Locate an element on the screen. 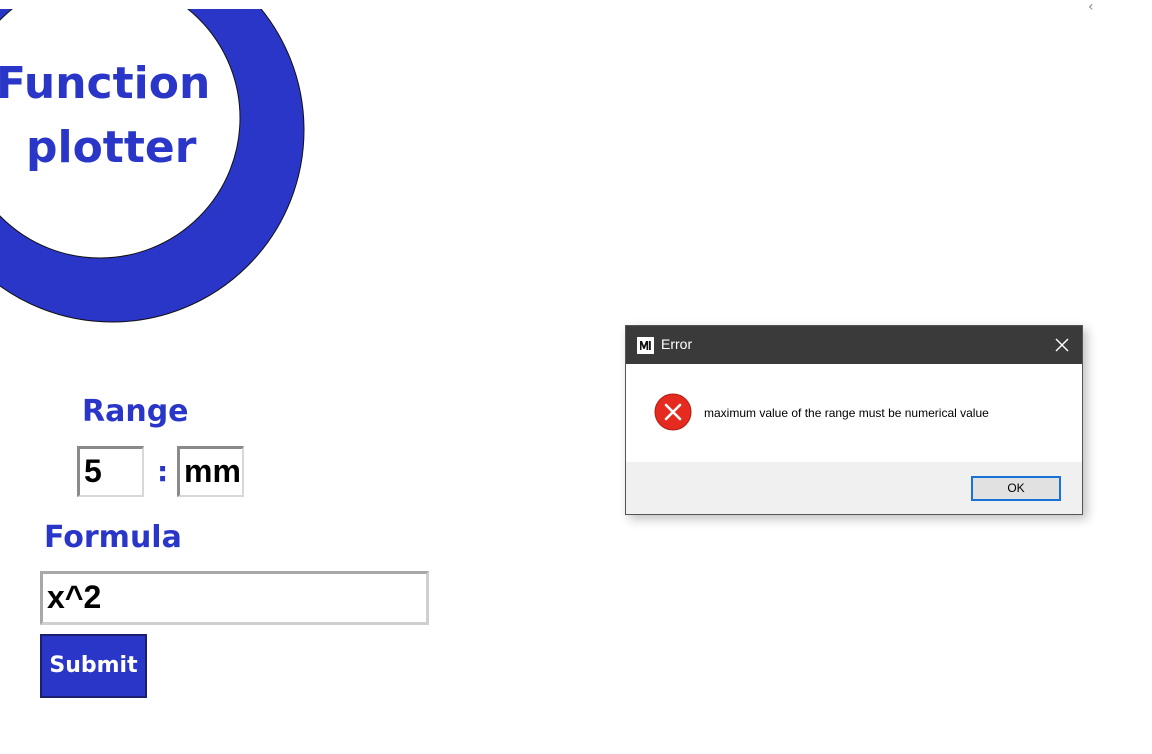 This screenshot has height=754, width=1152. formula-input: x^2 is located at coordinates (234, 598).